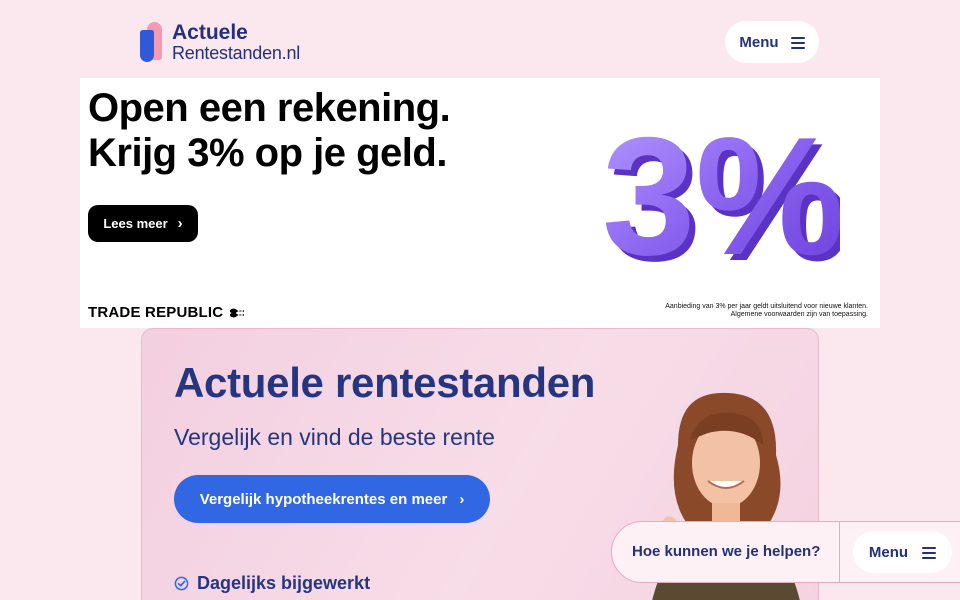 Image resolution: width=960 pixels, height=600 pixels. I want to click on logo-mark-icon, so click(152, 42).